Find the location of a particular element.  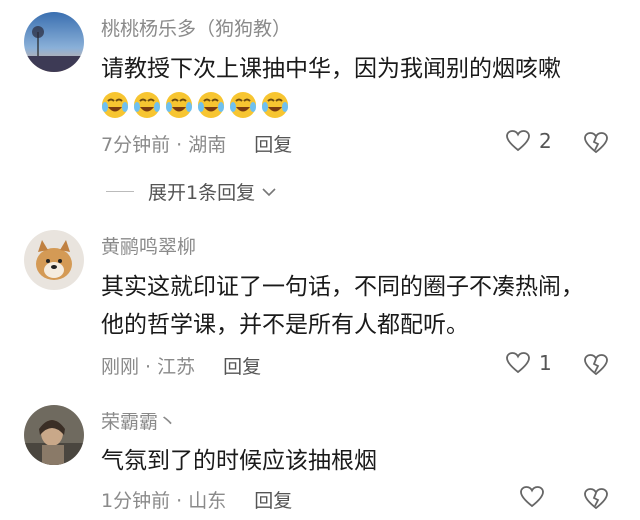

chevron-down-icon is located at coordinates (269, 191).